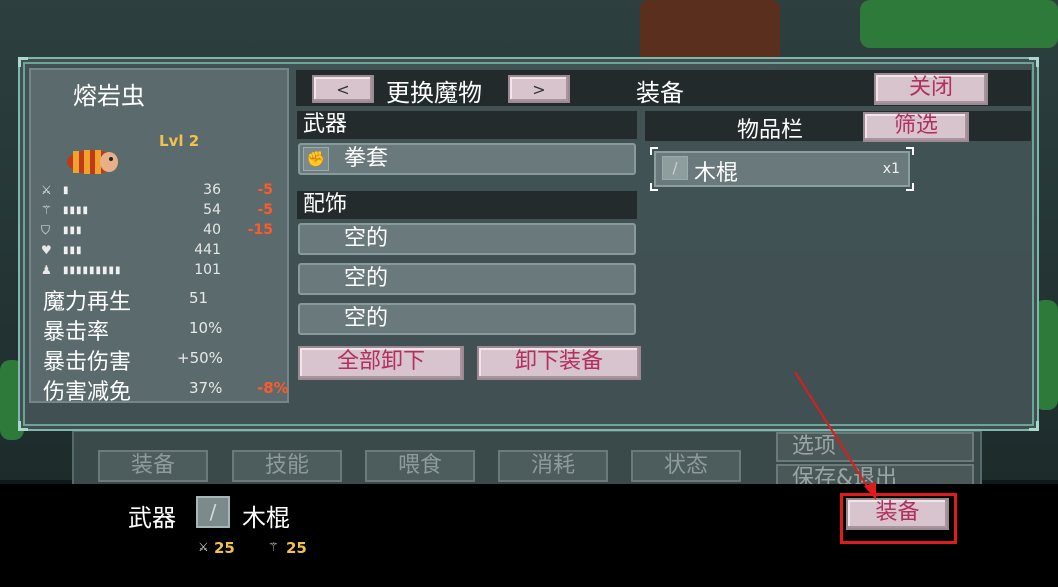  What do you see at coordinates (838, 127) in the screenshot?
I see `inventory-header: 物品栏` at bounding box center [838, 127].